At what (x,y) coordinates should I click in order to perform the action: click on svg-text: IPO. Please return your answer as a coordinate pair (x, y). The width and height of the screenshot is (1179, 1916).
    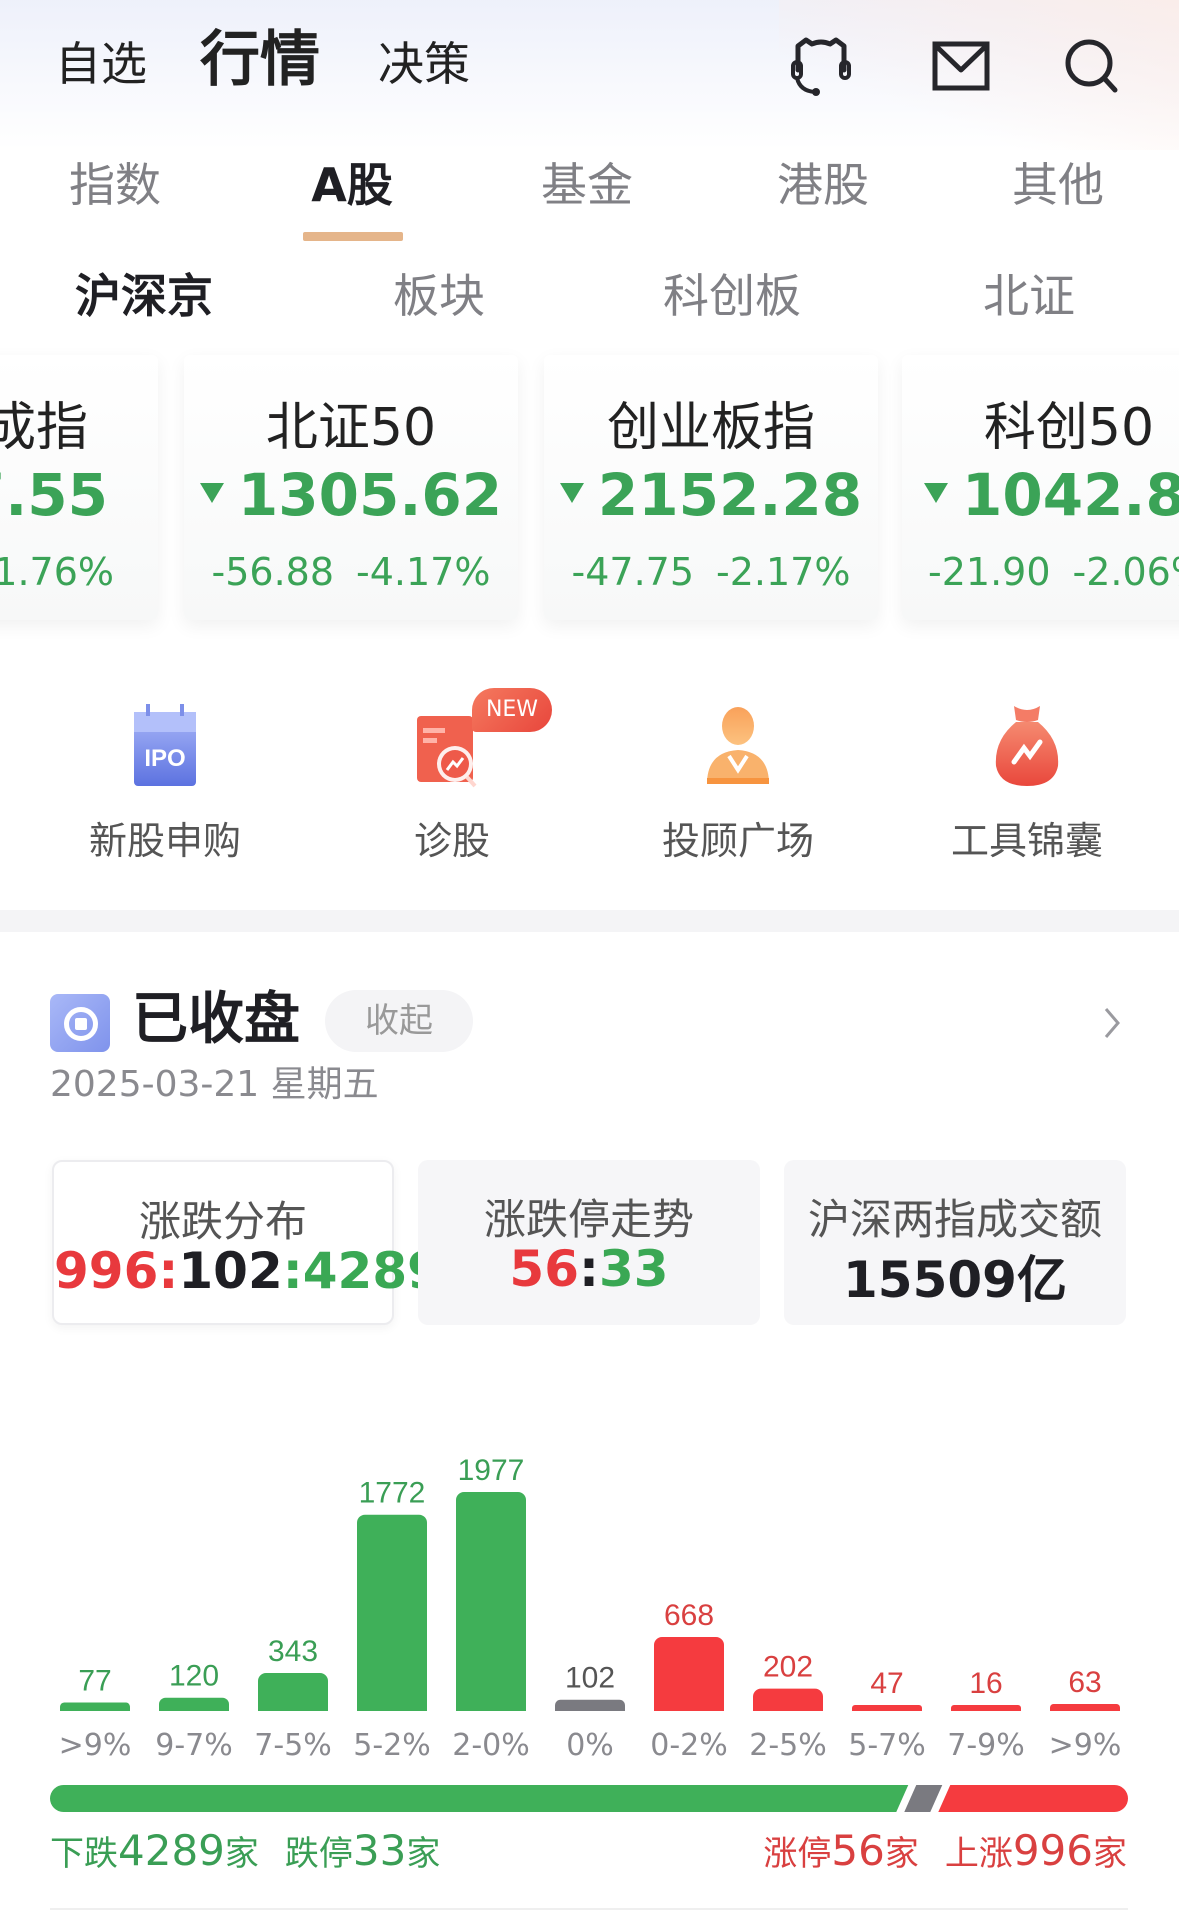
    Looking at the image, I should click on (164, 758).